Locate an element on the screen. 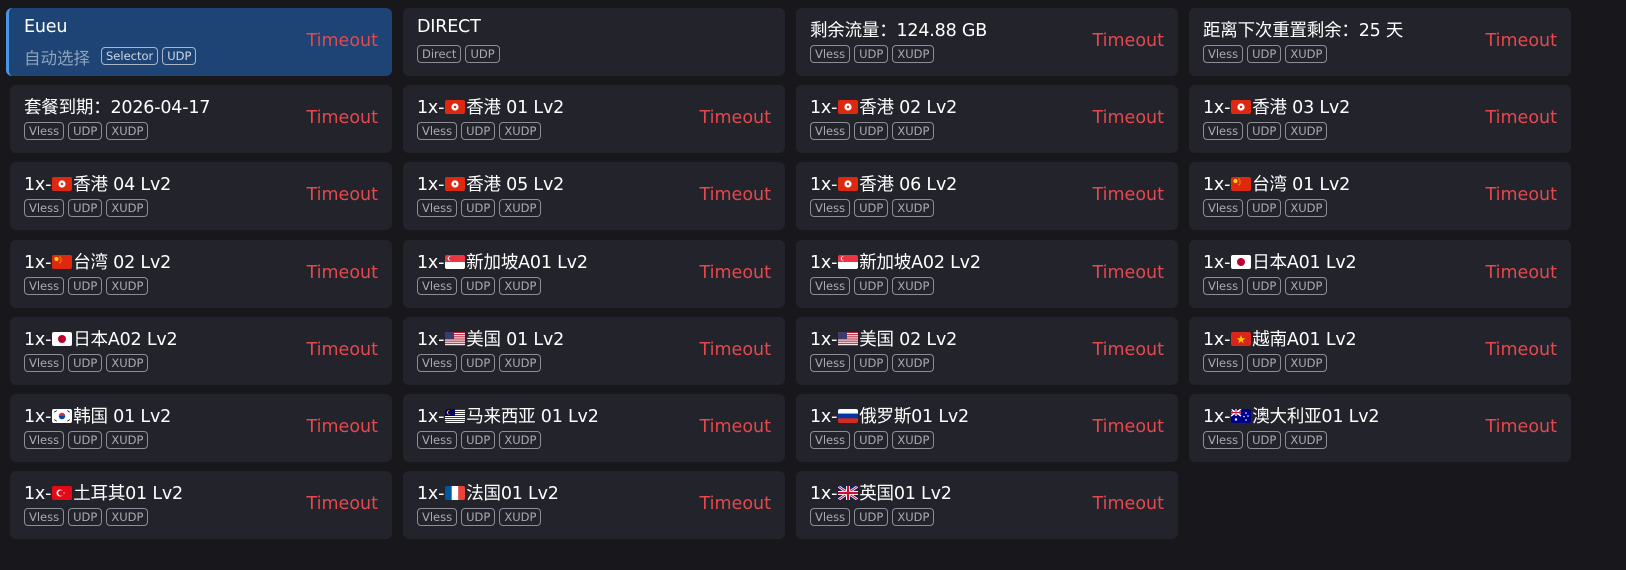 This screenshot has height=570, width=1626. proxy-name-text: 香港 06 Lv2 is located at coordinates (908, 185).